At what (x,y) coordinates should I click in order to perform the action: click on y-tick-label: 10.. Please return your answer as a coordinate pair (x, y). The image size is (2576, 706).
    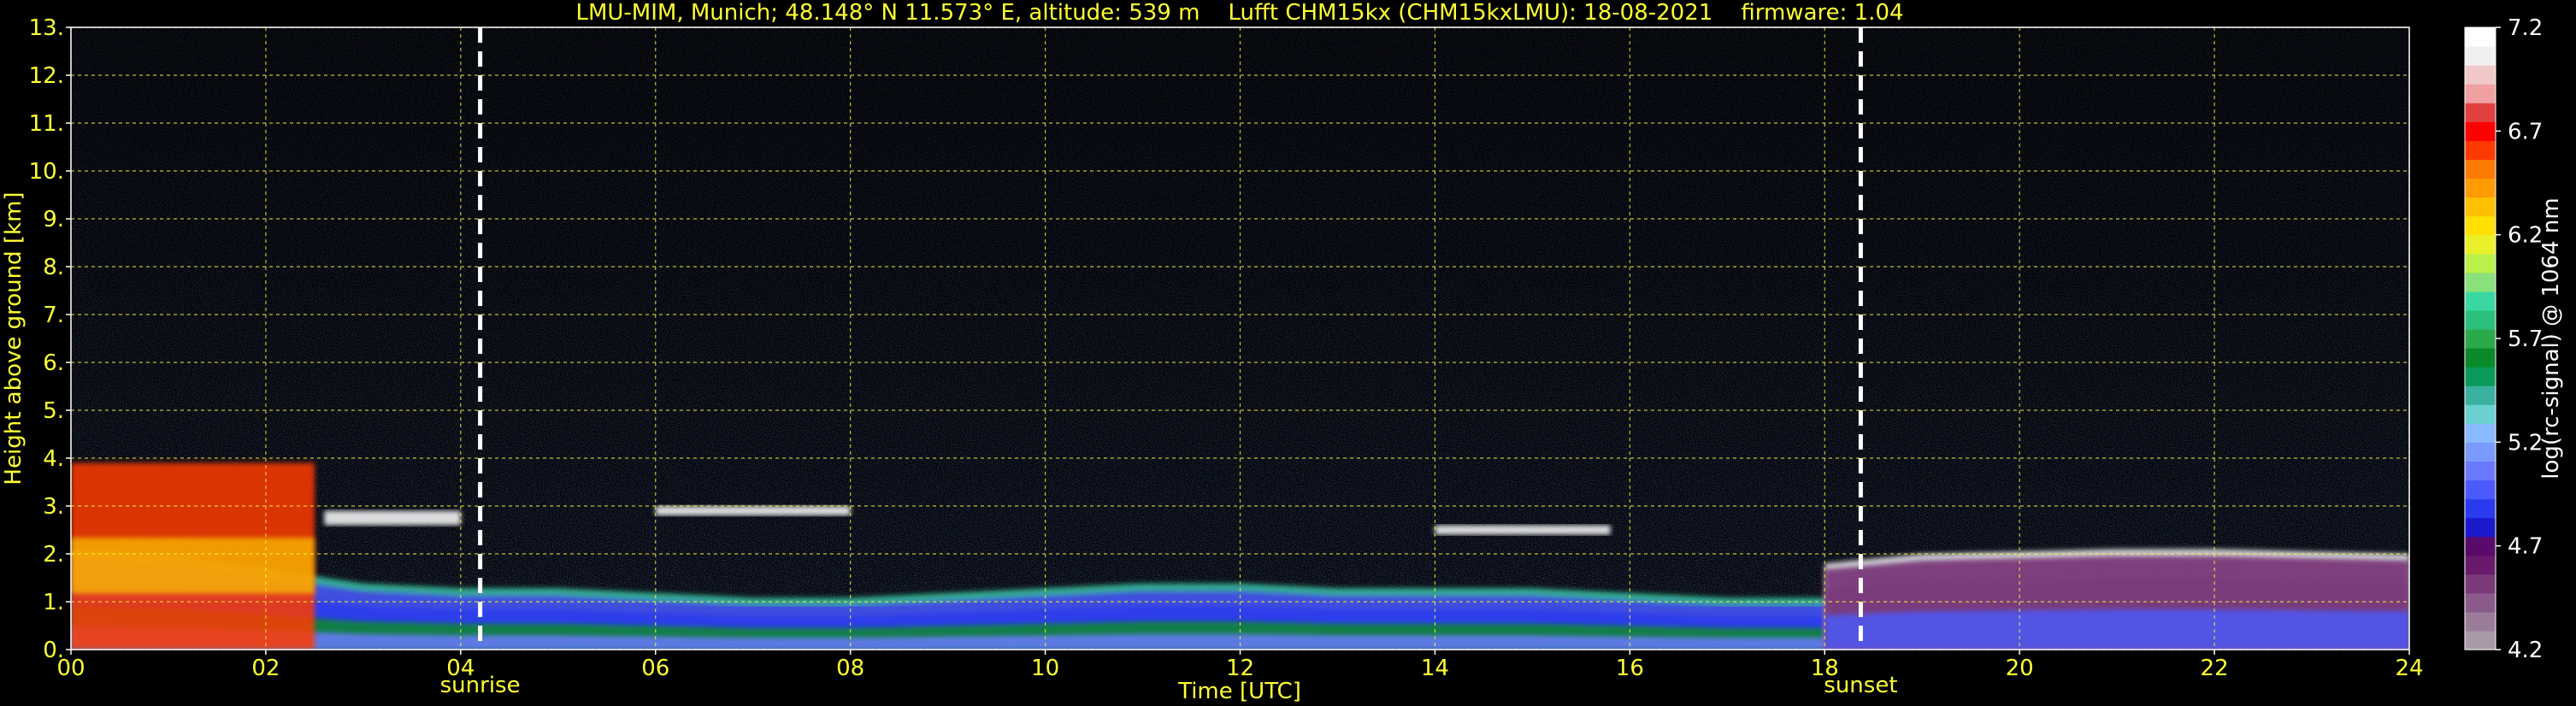
    Looking at the image, I should click on (46, 172).